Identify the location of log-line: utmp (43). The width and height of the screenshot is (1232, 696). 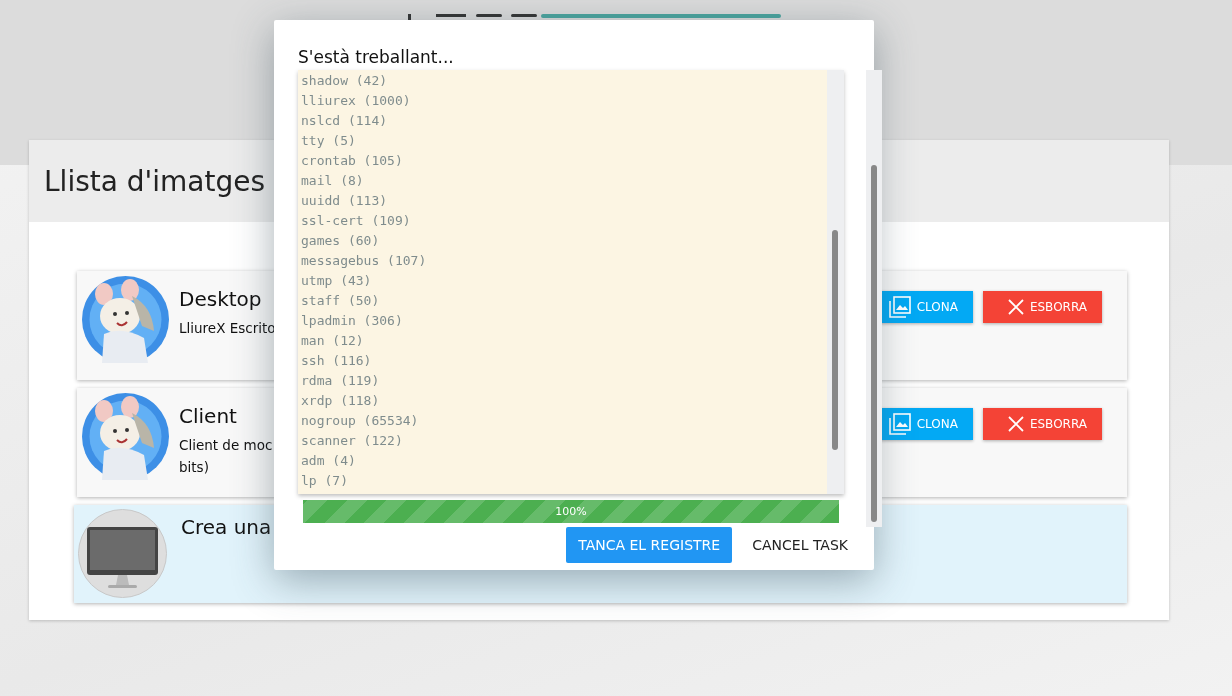
(337, 281).